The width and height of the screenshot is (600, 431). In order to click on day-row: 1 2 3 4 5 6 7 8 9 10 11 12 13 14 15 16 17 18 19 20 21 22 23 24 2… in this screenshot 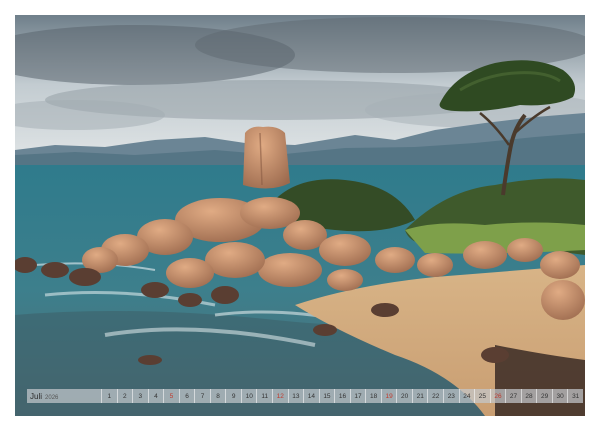, I will do `click(342, 396)`.